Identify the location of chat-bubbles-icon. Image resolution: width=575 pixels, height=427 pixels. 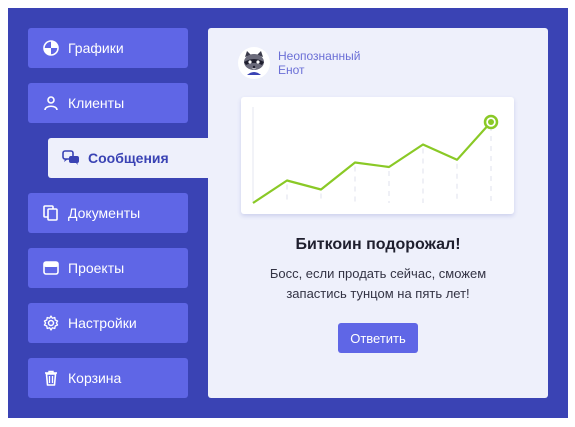
(71, 158).